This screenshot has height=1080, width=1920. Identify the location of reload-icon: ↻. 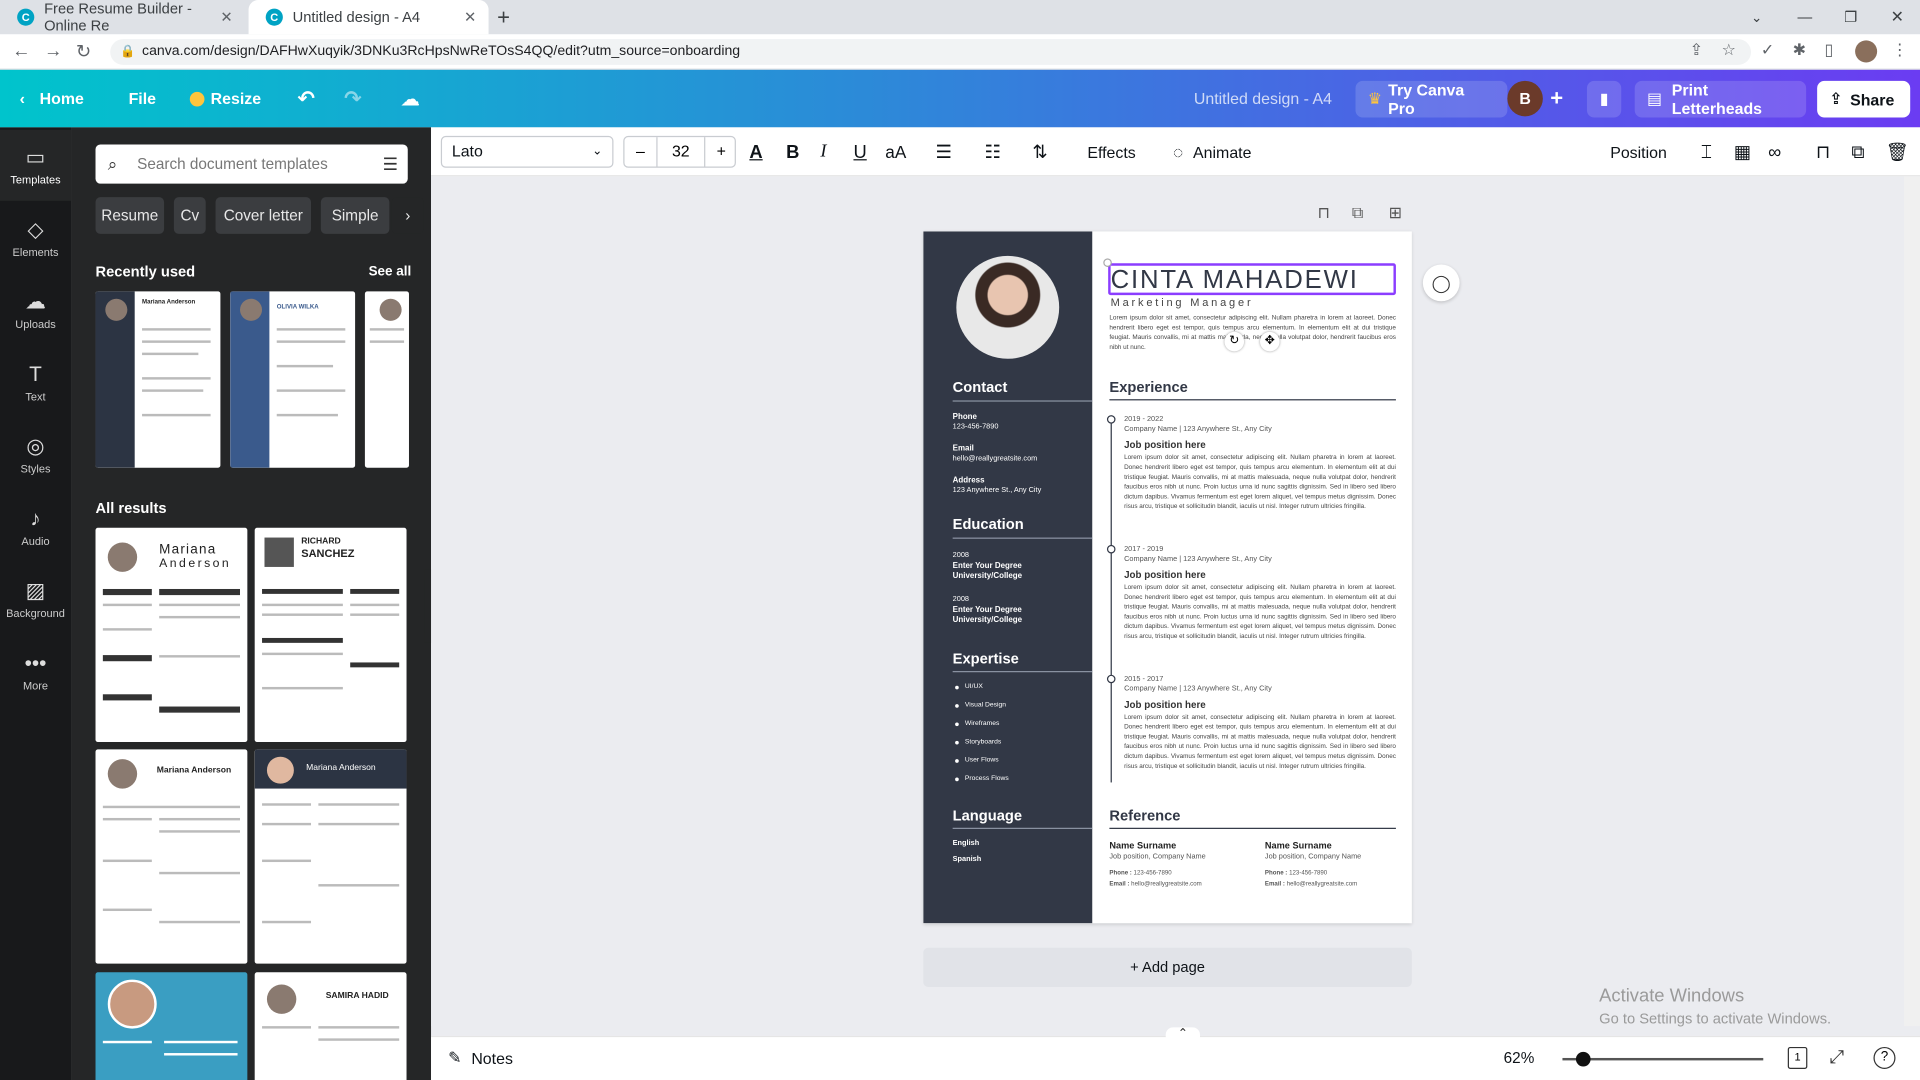
(83, 51).